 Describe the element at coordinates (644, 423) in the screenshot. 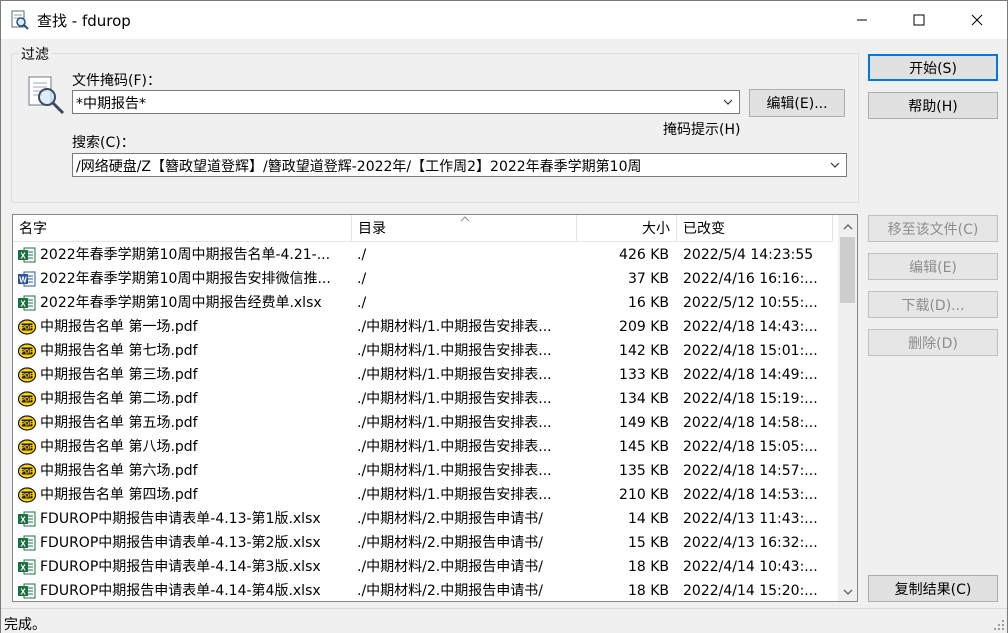

I see `cell-size: 149 KB` at that location.